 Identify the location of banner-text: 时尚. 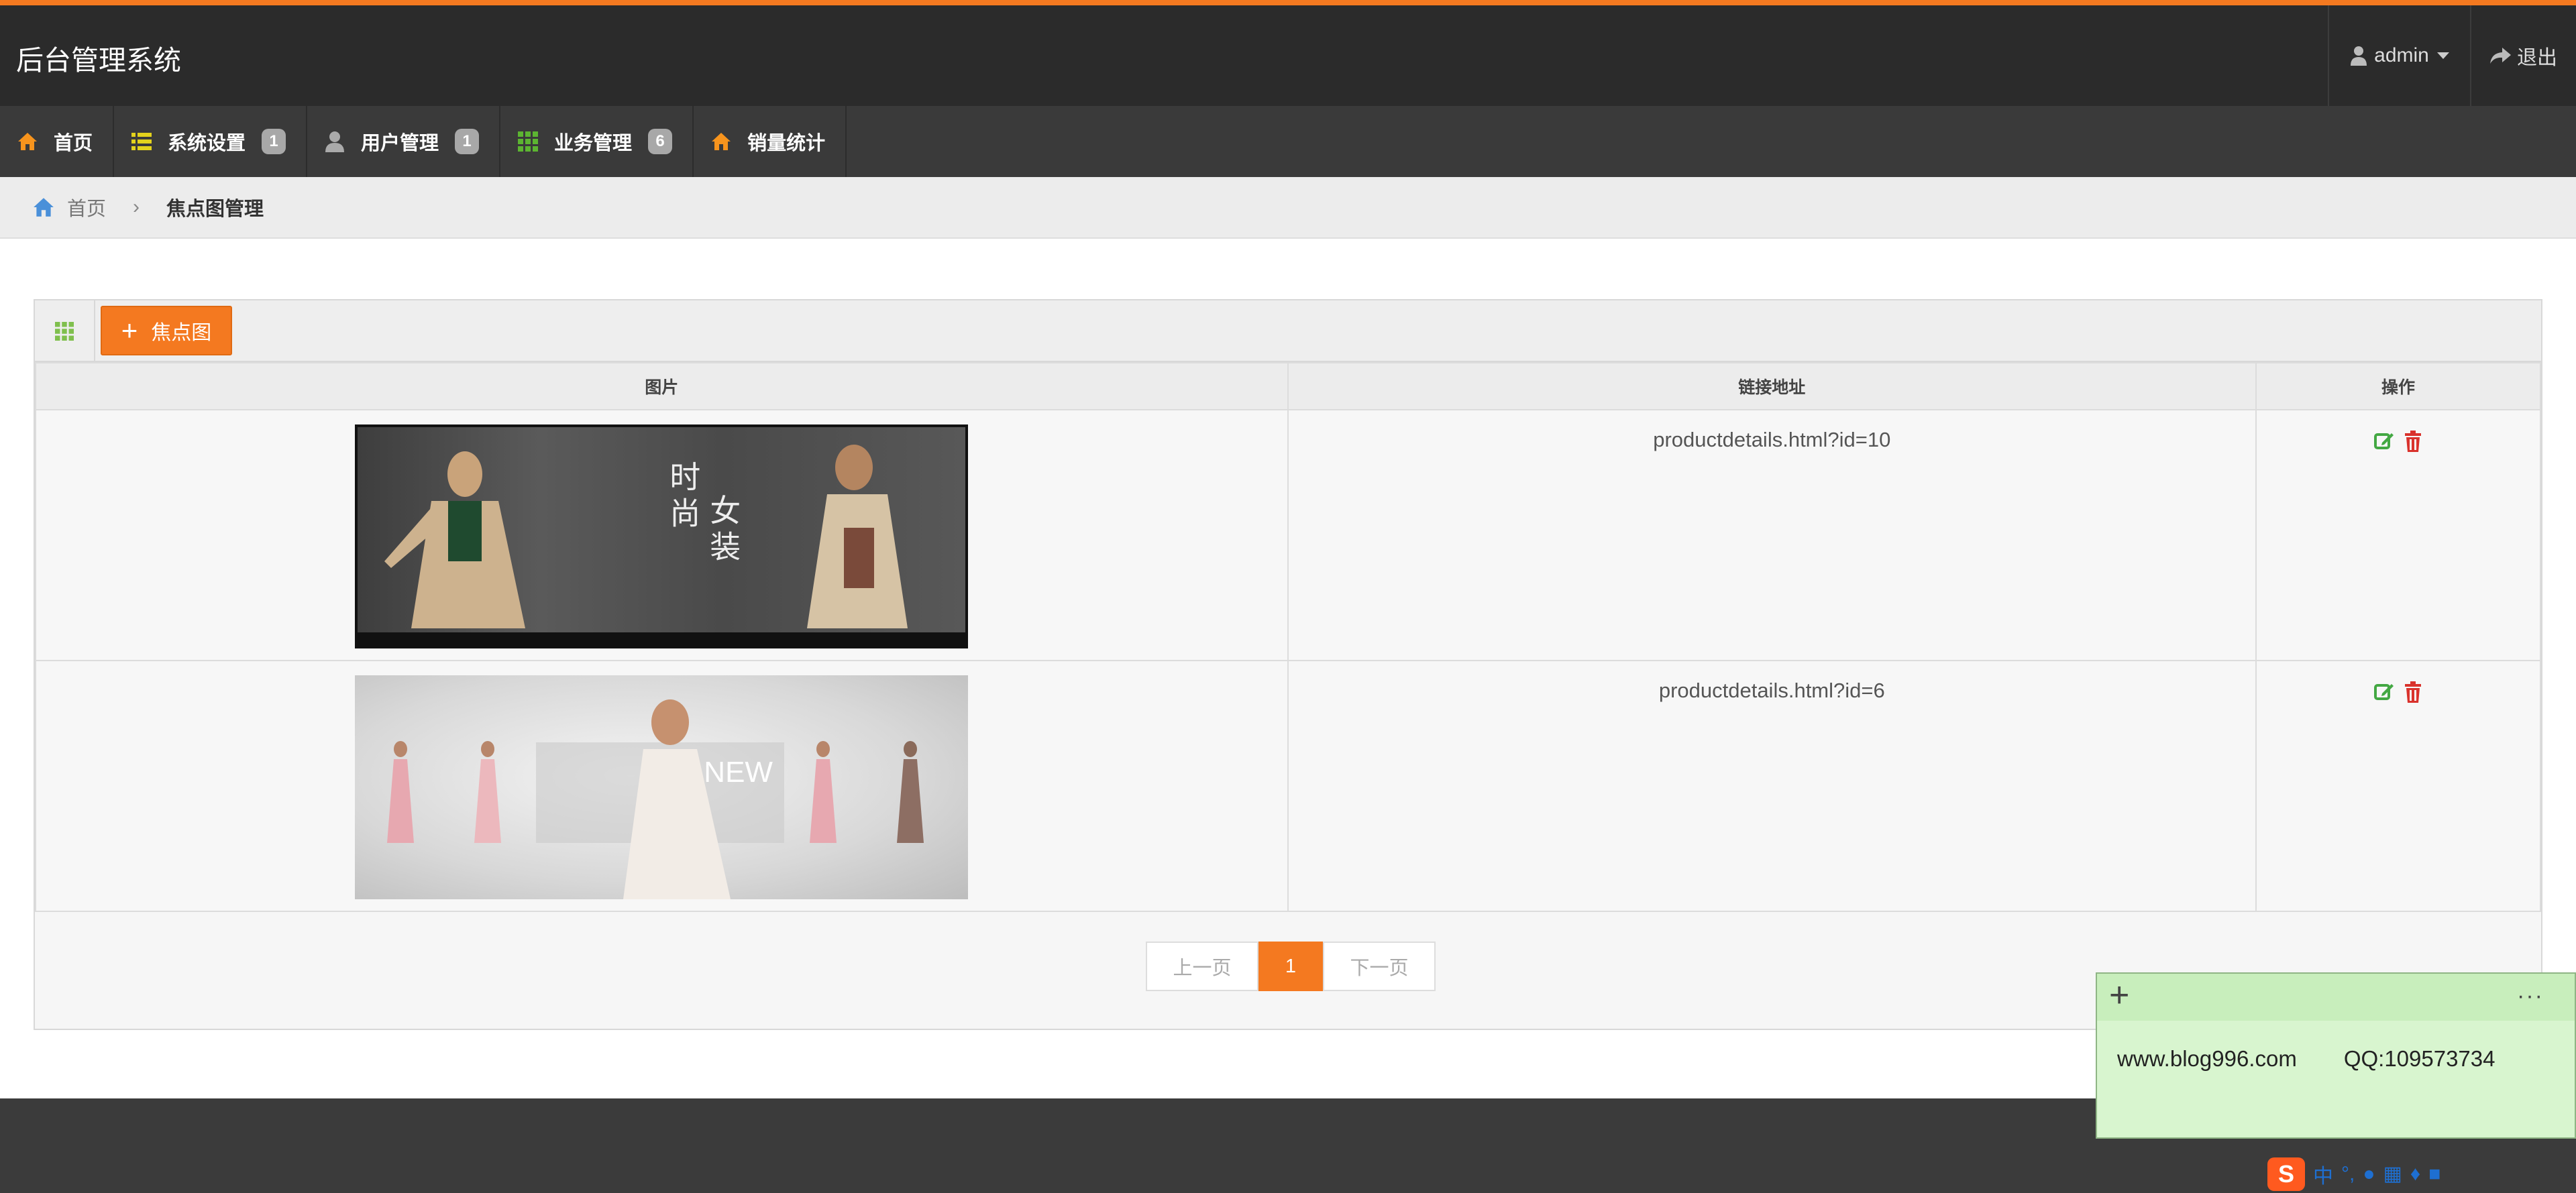
(683, 497).